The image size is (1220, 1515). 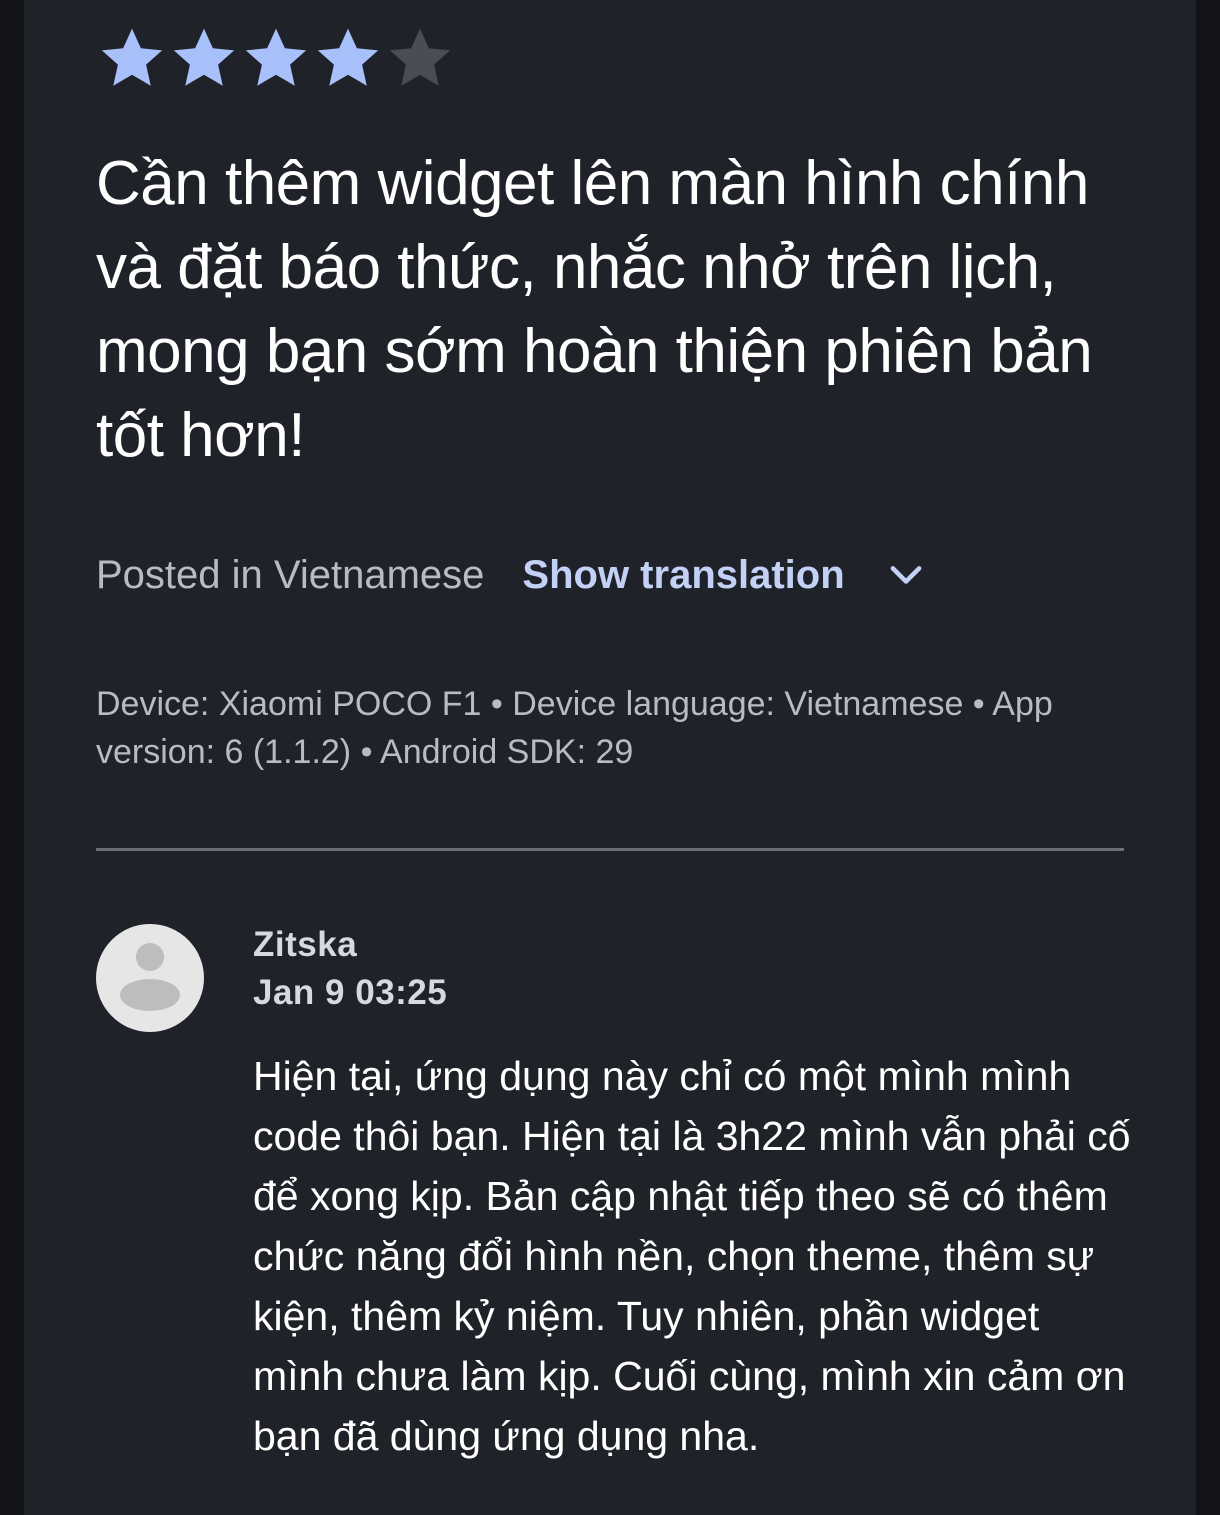 I want to click on avatar, so click(x=150, y=978).